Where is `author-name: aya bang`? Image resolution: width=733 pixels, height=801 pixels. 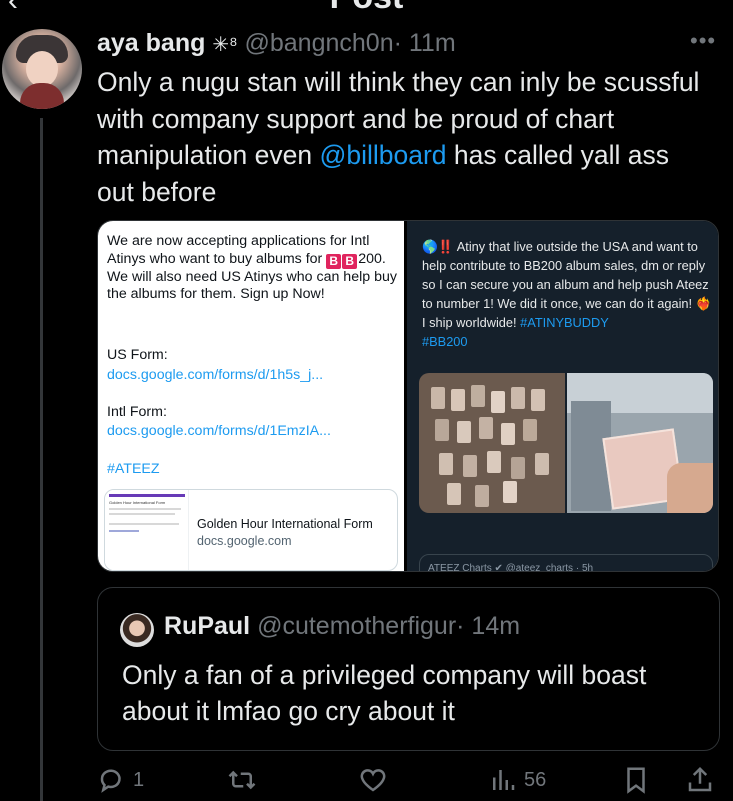 author-name: aya bang is located at coordinates (151, 43).